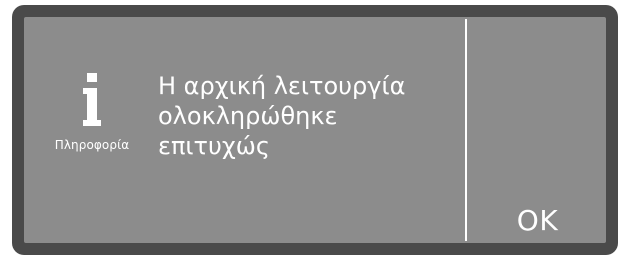 The width and height of the screenshot is (619, 259). Describe the element at coordinates (214, 146) in the screenshot. I see `message-line: επιτυχώς` at that location.